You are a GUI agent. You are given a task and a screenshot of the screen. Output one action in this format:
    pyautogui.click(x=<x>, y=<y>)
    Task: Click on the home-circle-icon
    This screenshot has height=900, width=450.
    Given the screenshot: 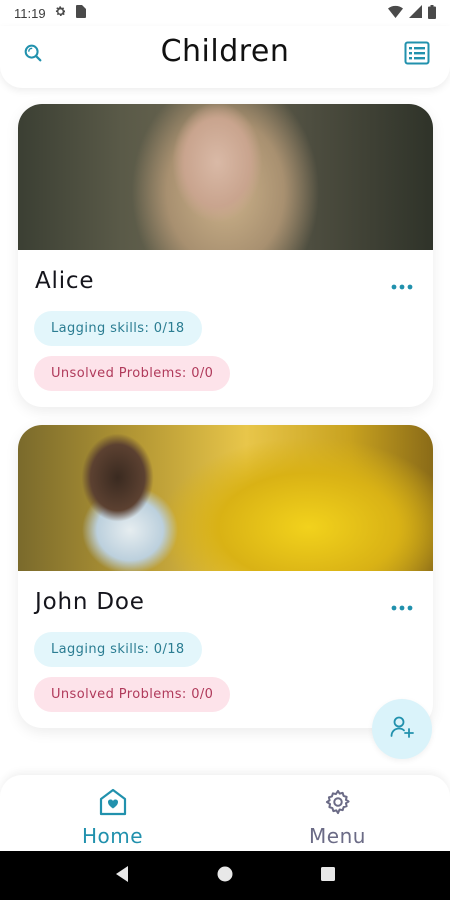 What is the action you would take?
    pyautogui.click(x=225, y=876)
    